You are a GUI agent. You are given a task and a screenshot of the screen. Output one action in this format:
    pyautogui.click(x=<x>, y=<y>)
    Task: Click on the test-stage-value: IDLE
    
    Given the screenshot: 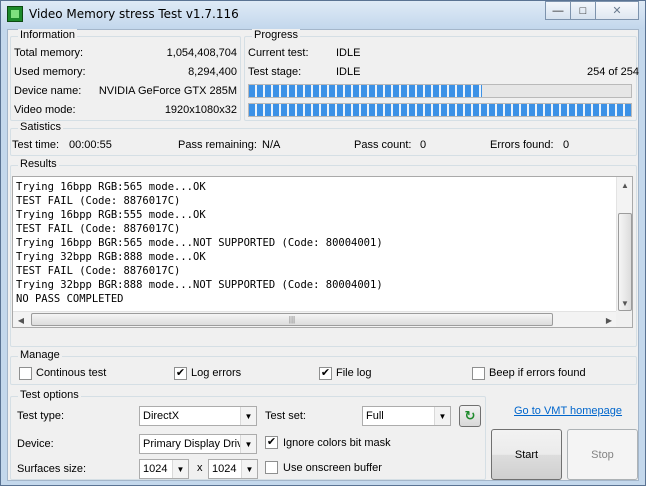 What is the action you would take?
    pyautogui.click(x=348, y=72)
    